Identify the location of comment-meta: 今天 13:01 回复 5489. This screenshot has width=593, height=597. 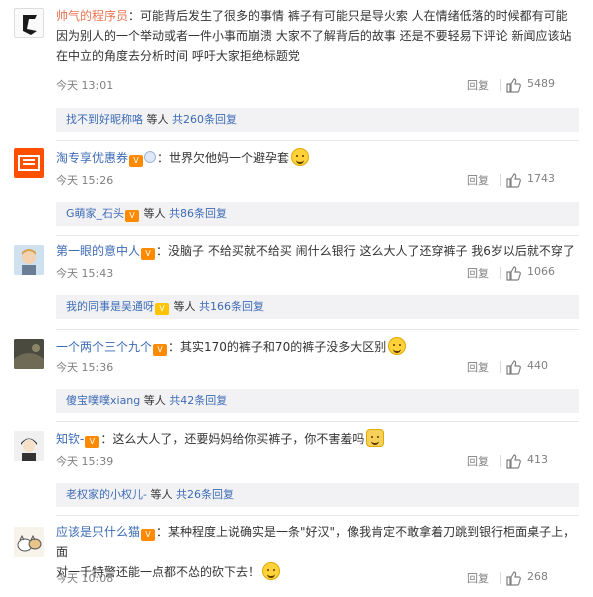
(317, 86).